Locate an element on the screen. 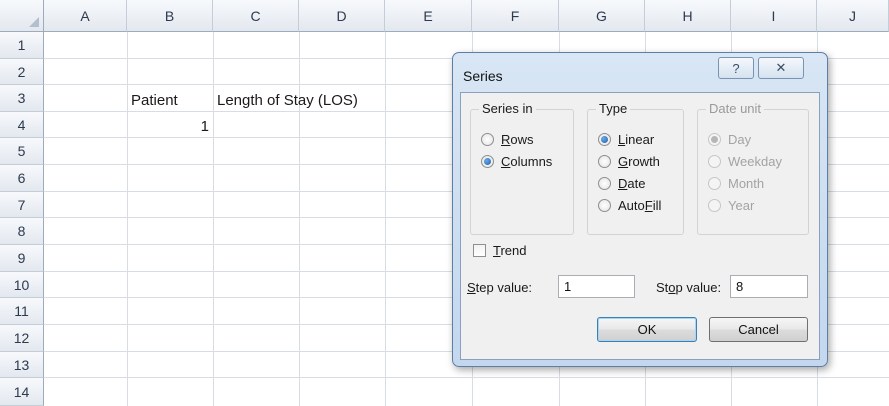 The width and height of the screenshot is (889, 406). radio-columns: Columns is located at coordinates (516, 161).